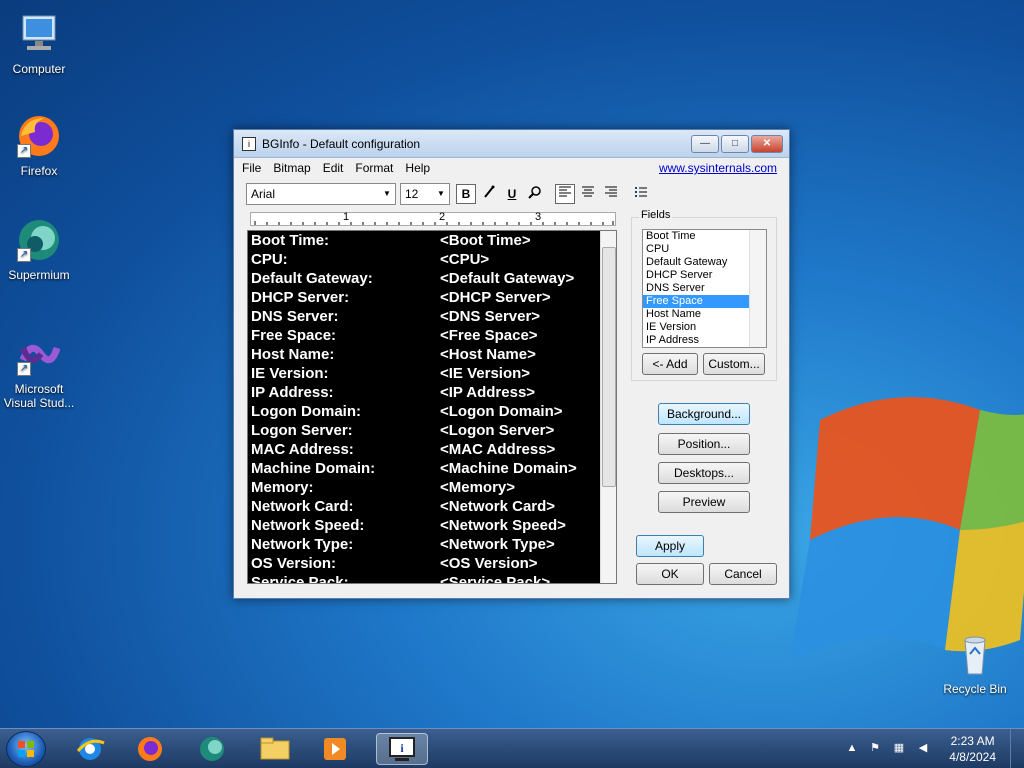 The width and height of the screenshot is (1024, 768). Describe the element at coordinates (292, 392) in the screenshot. I see `editor-row-label: IP Address:` at that location.